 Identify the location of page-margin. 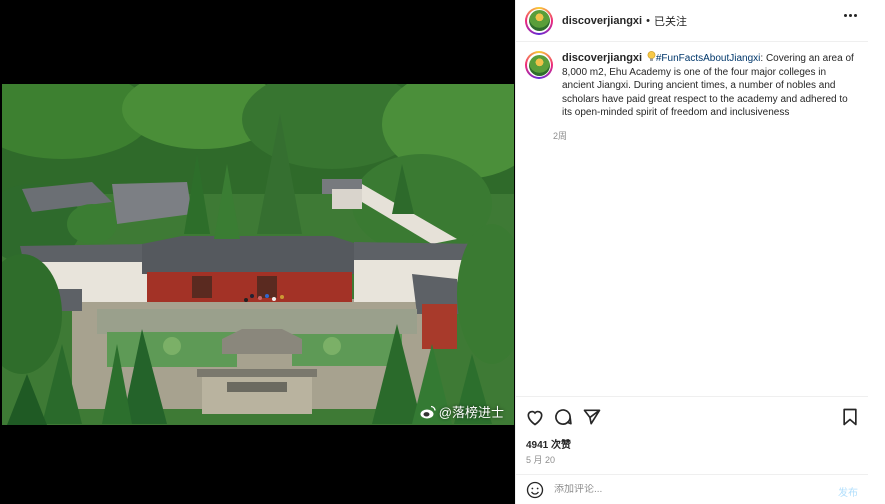
(876, 252).